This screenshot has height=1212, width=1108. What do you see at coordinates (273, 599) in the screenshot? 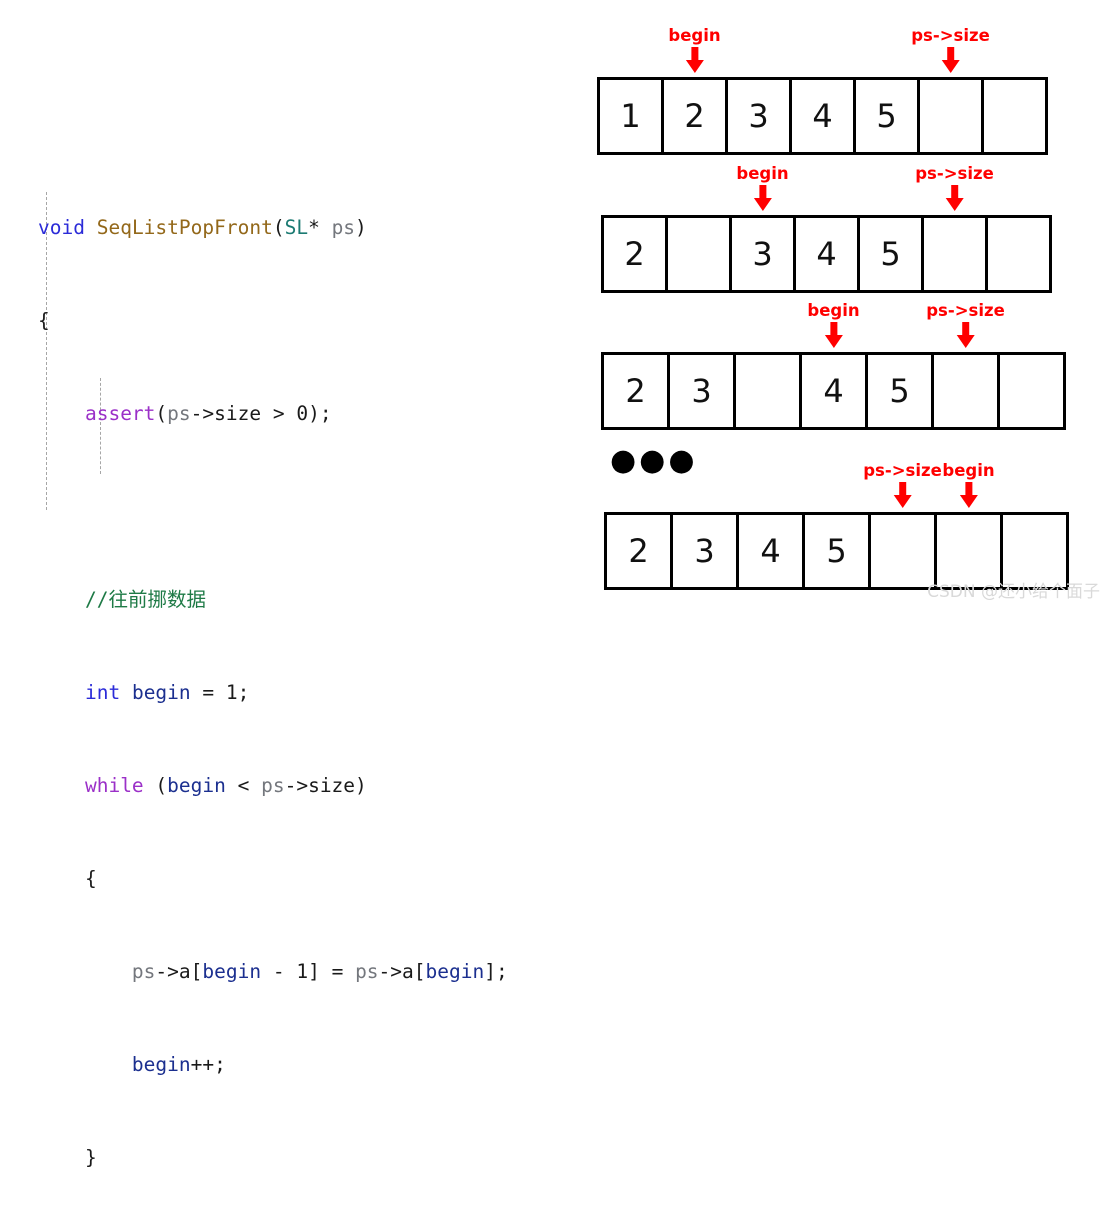
I see `code-line-5: //往前挪数据` at bounding box center [273, 599].